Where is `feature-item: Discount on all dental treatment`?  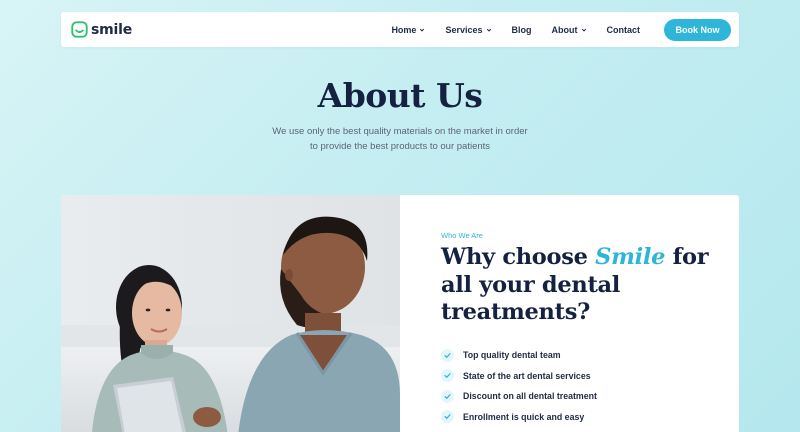 feature-item: Discount on all dental treatment is located at coordinates (586, 396).